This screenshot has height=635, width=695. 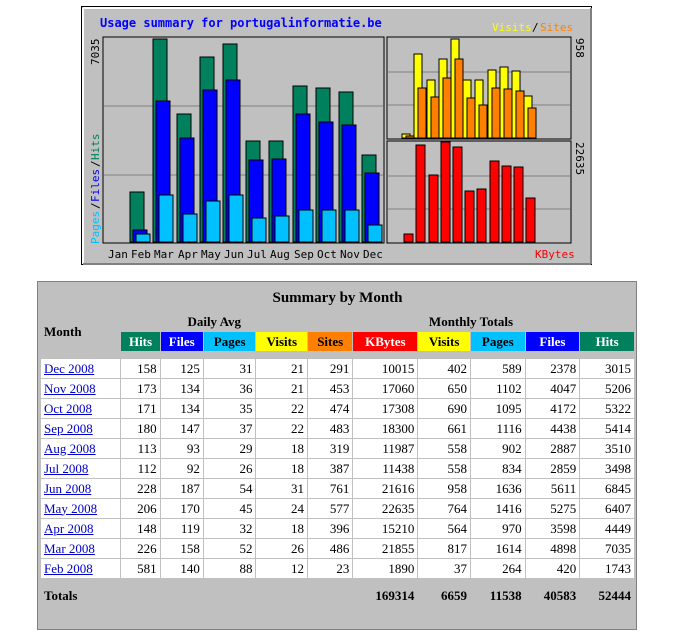 I want to click on value-cell: 147, so click(x=181, y=428).